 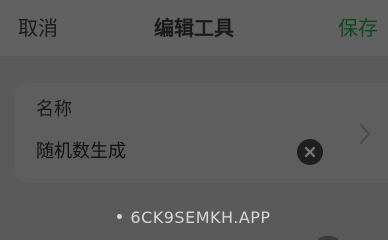 I want to click on name-field-label: 名称, so click(x=54, y=109).